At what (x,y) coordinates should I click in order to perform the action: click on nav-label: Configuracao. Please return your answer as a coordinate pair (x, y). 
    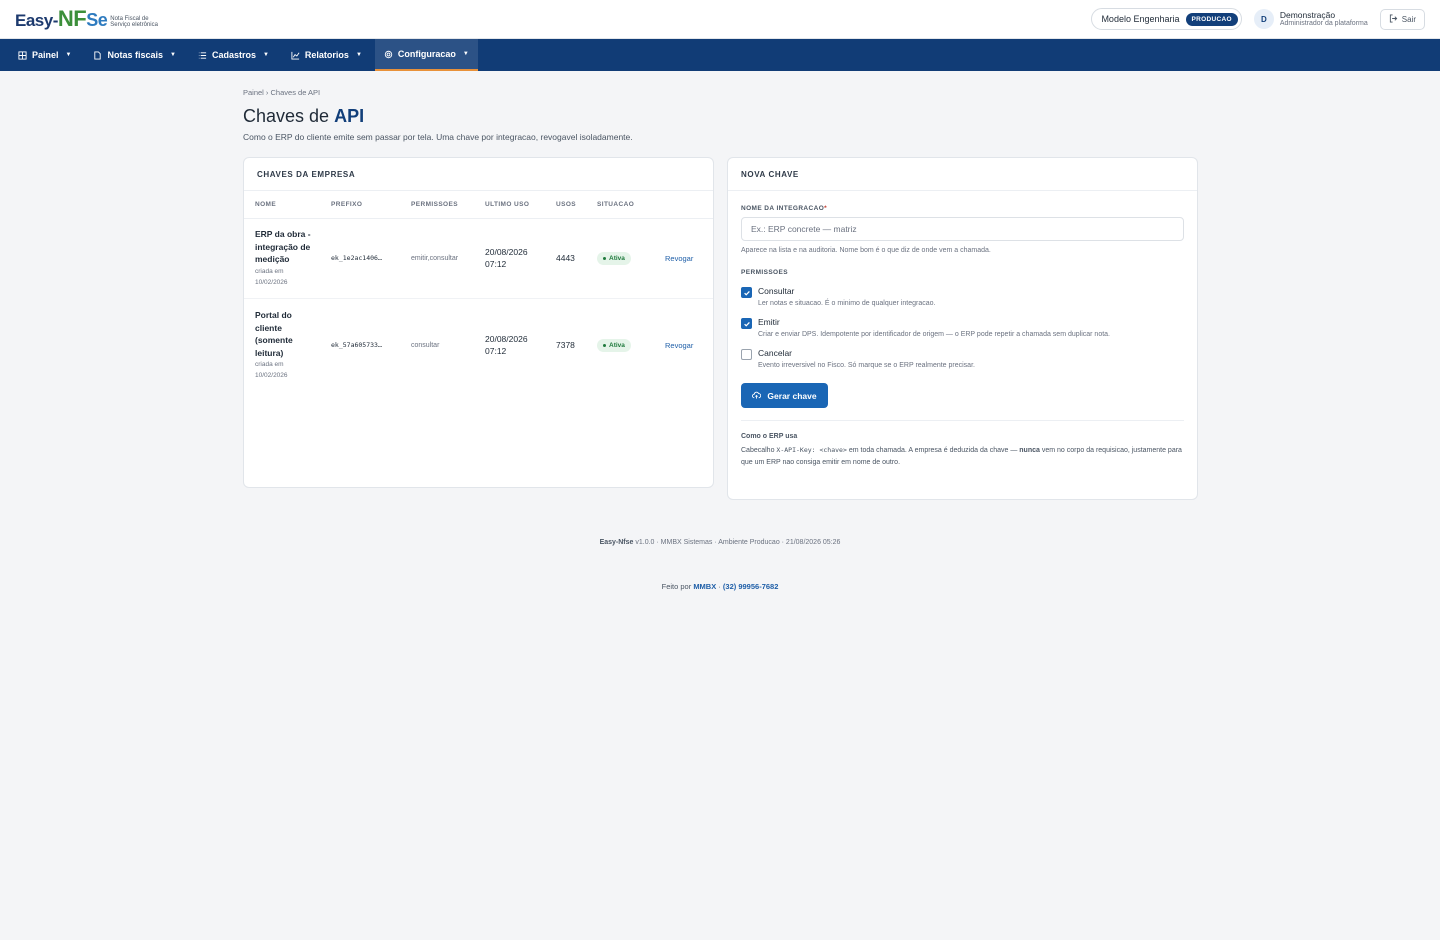
    Looking at the image, I should click on (426, 54).